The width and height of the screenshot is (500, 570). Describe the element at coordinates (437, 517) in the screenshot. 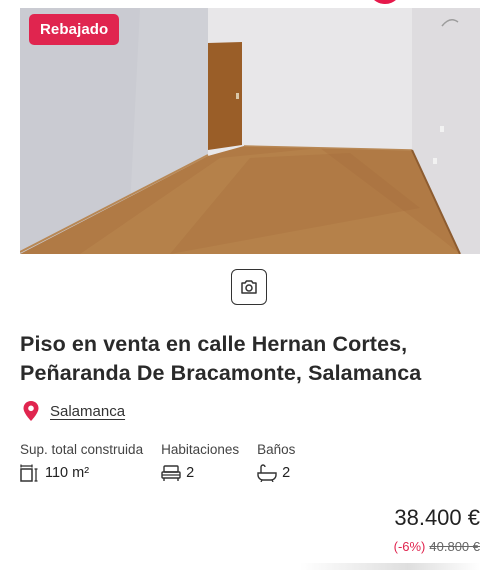

I see `listing-price: 38.400 €` at that location.